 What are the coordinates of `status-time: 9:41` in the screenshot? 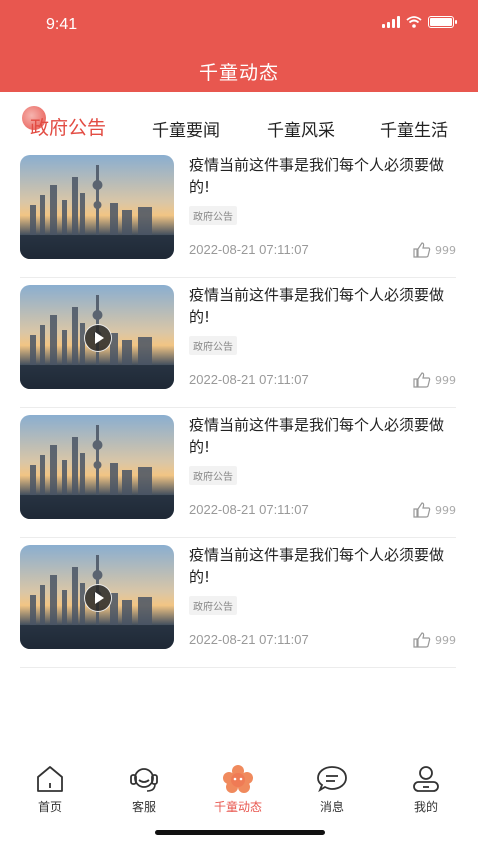 It's located at (62, 24).